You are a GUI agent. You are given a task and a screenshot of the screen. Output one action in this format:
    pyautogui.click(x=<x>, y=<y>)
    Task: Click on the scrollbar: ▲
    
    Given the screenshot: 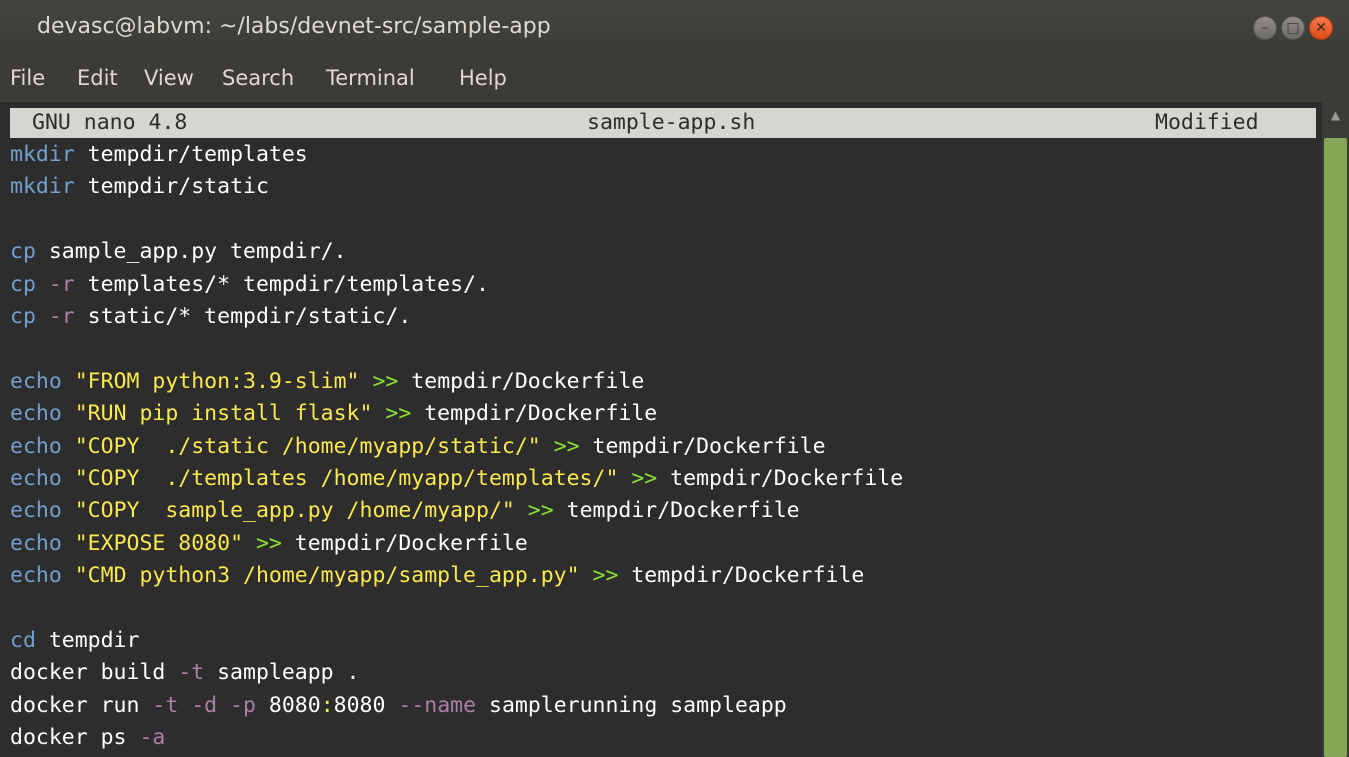 What is the action you would take?
    pyautogui.click(x=1335, y=429)
    